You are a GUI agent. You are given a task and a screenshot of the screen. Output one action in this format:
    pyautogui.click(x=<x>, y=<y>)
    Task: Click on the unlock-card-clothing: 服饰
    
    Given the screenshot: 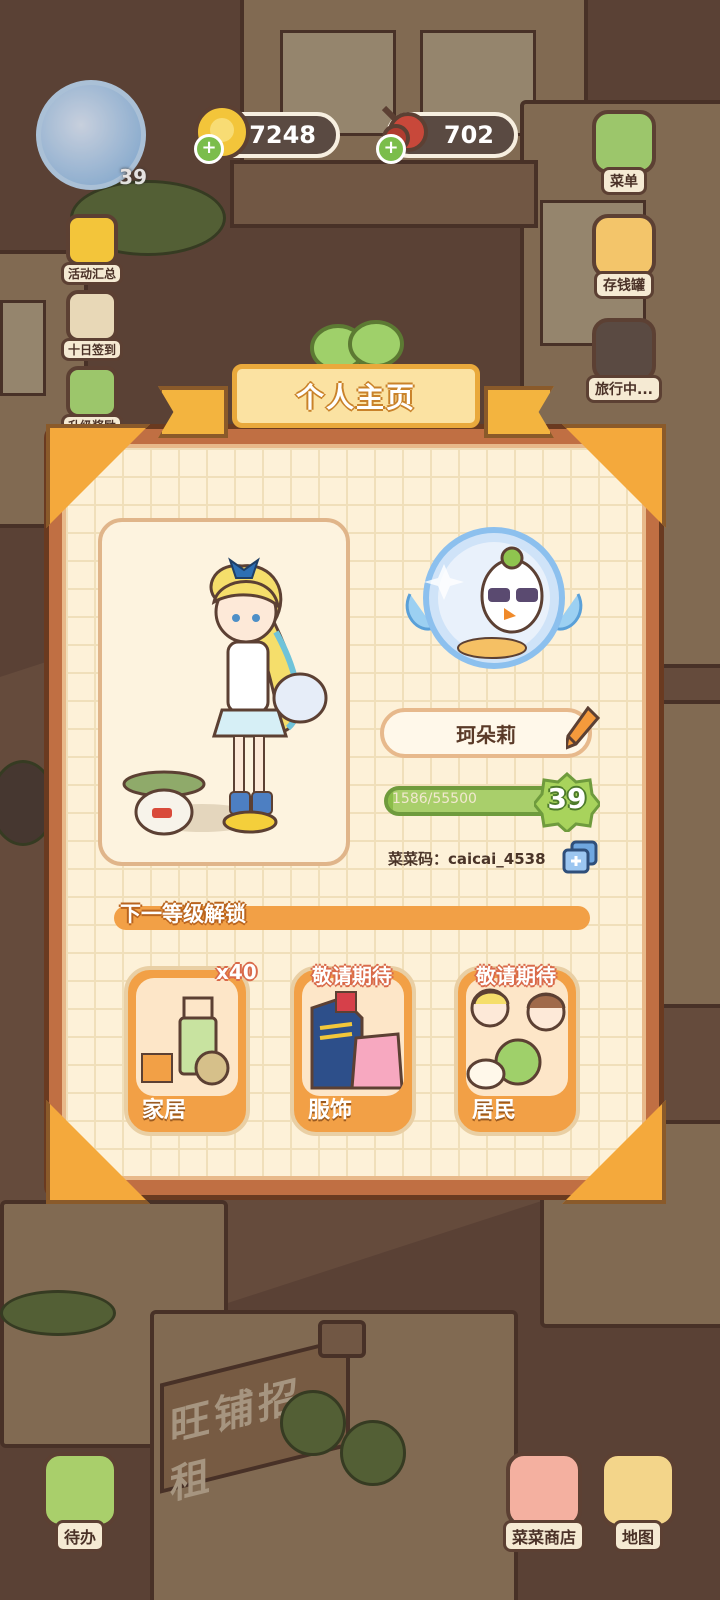 What is the action you would take?
    pyautogui.click(x=353, y=1051)
    